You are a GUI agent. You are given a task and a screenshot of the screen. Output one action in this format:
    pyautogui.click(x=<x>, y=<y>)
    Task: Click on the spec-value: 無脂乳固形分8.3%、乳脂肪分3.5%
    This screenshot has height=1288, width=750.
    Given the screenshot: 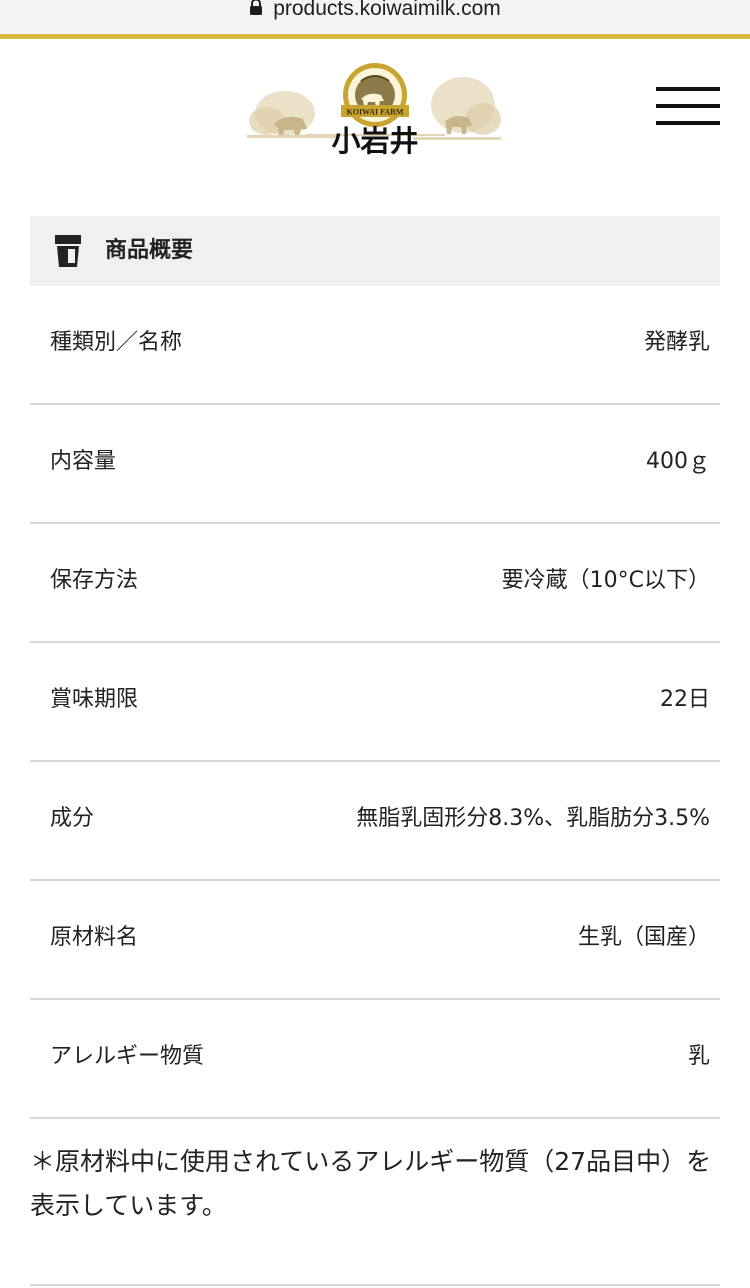 What is the action you would take?
    pyautogui.click(x=533, y=818)
    